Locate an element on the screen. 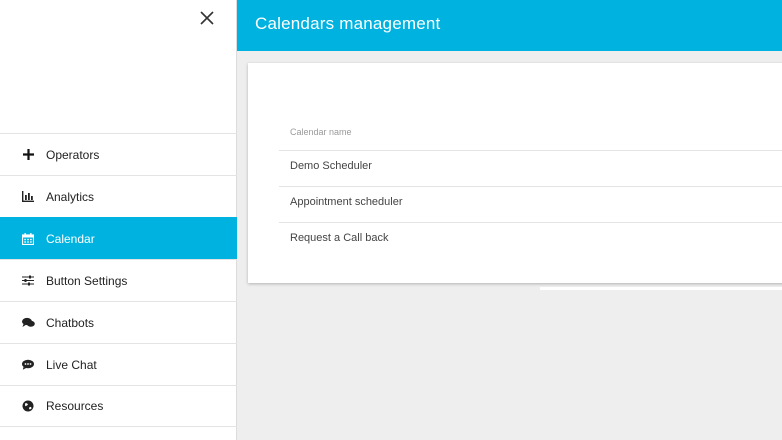 The width and height of the screenshot is (782, 440). column-header-calendar-name: Calendar name is located at coordinates (321, 132).